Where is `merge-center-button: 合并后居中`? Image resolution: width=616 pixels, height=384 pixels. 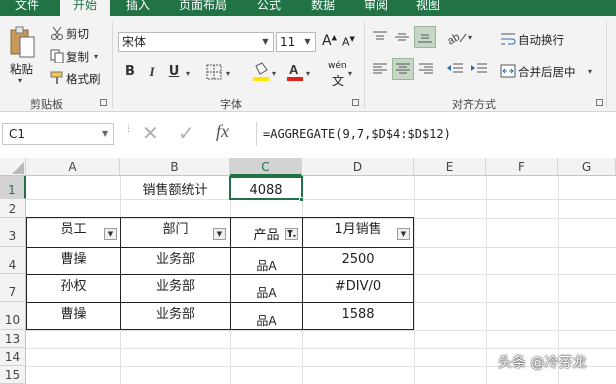 merge-center-button: 合并后居中 is located at coordinates (547, 72).